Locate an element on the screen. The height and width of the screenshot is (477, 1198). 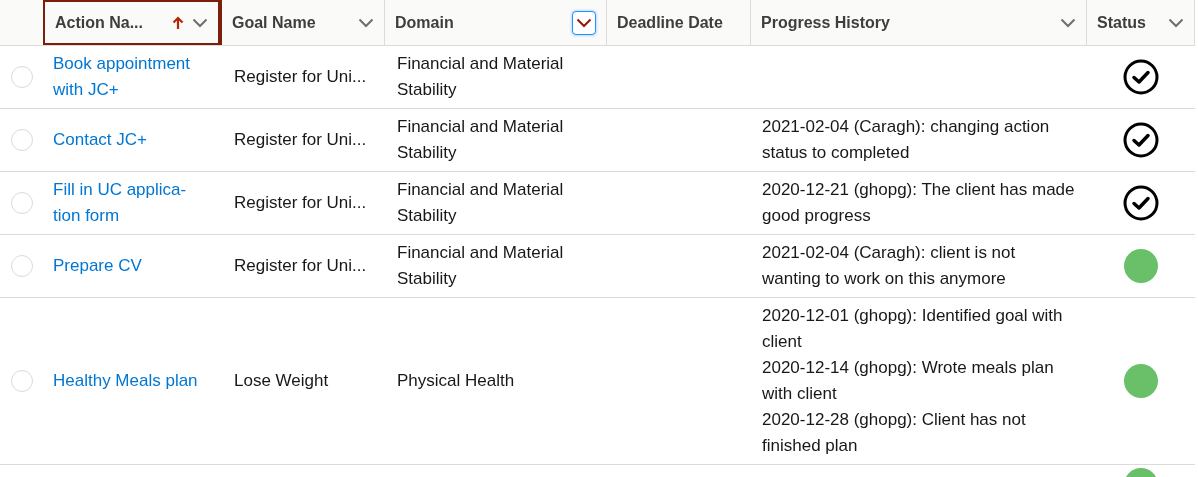
column-header: Progress History is located at coordinates (919, 22).